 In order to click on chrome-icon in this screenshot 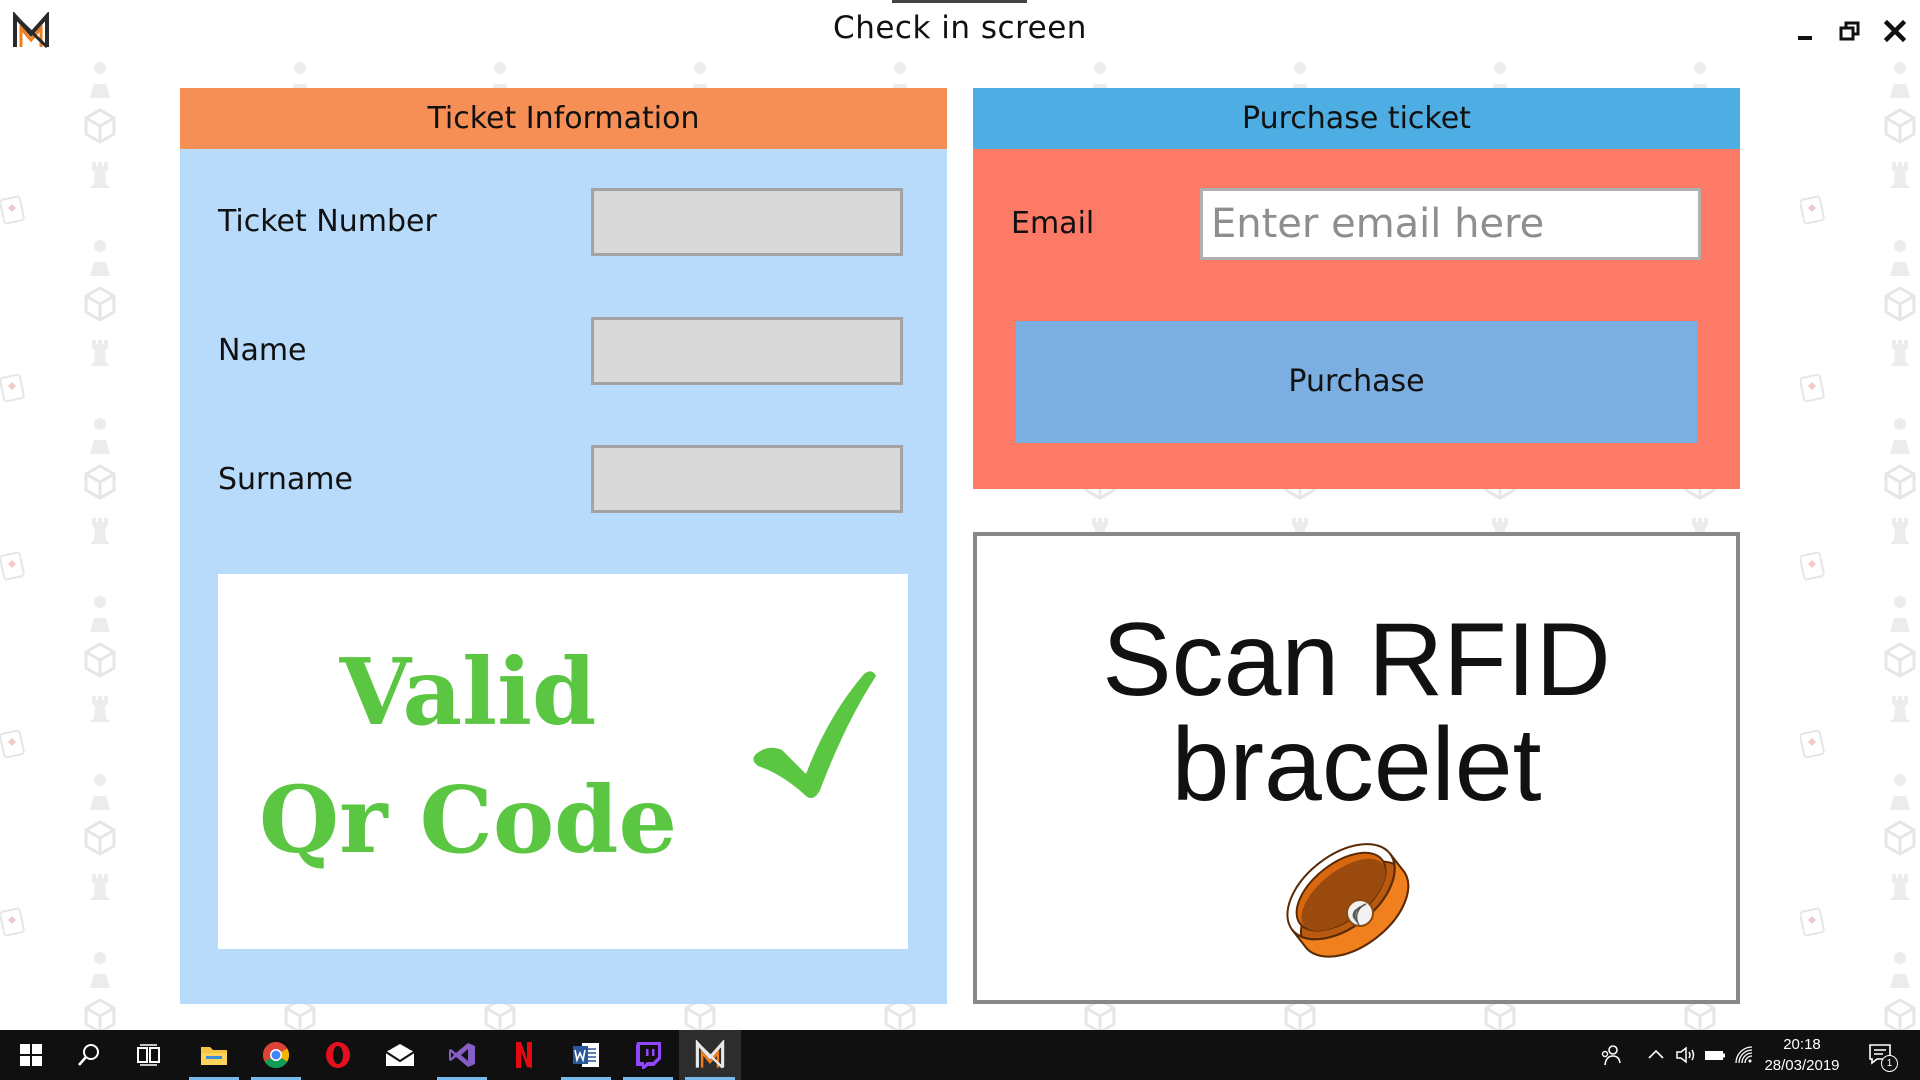, I will do `click(276, 1055)`.